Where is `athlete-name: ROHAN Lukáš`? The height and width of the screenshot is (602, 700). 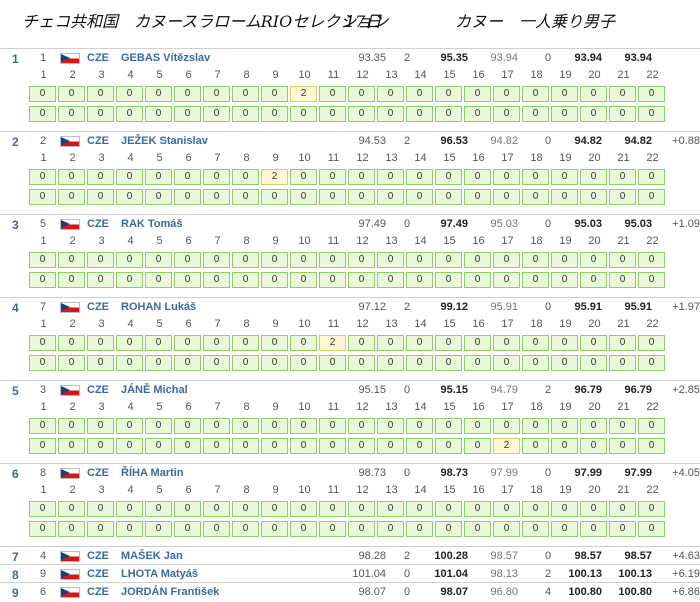 athlete-name: ROHAN Lukáš is located at coordinates (158, 307).